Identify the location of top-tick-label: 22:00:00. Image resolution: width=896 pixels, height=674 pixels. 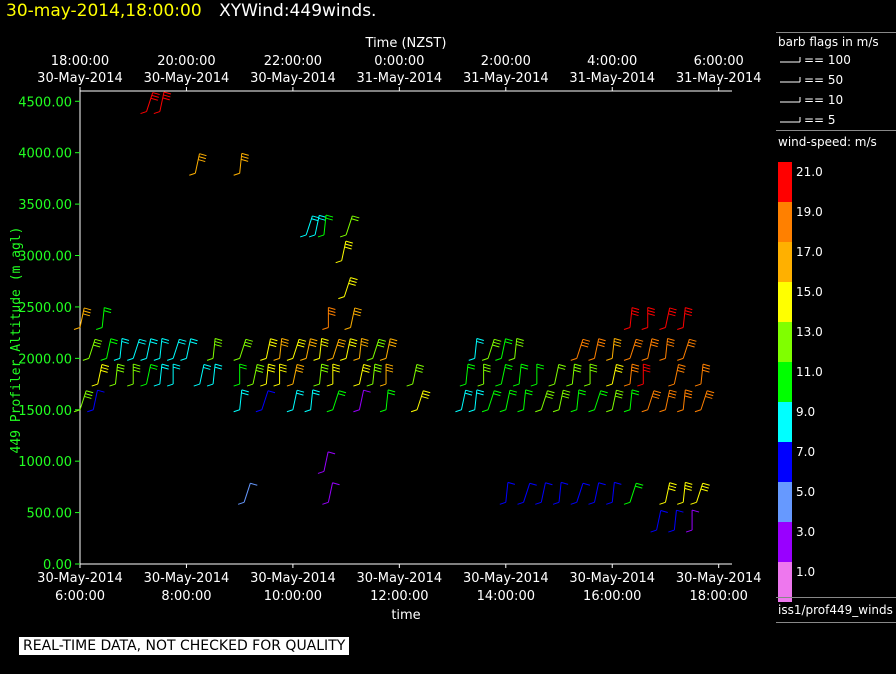
(293, 61).